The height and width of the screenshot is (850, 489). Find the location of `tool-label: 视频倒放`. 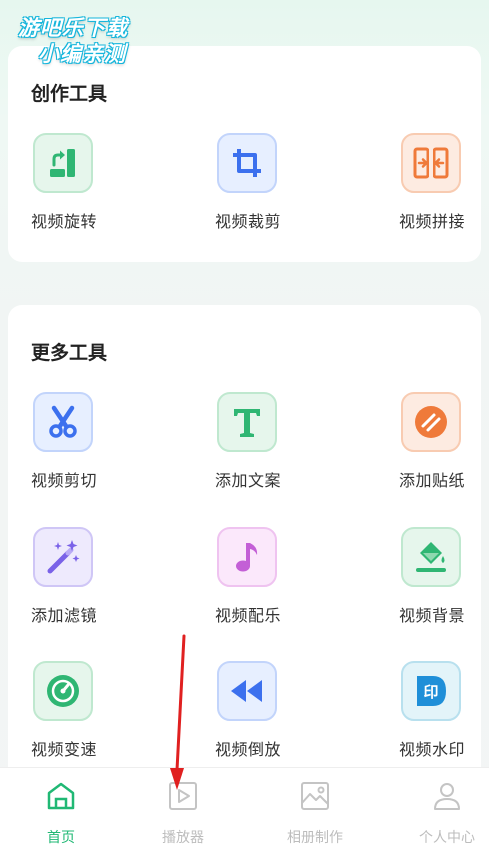

tool-label: 视频倒放 is located at coordinates (247, 749).